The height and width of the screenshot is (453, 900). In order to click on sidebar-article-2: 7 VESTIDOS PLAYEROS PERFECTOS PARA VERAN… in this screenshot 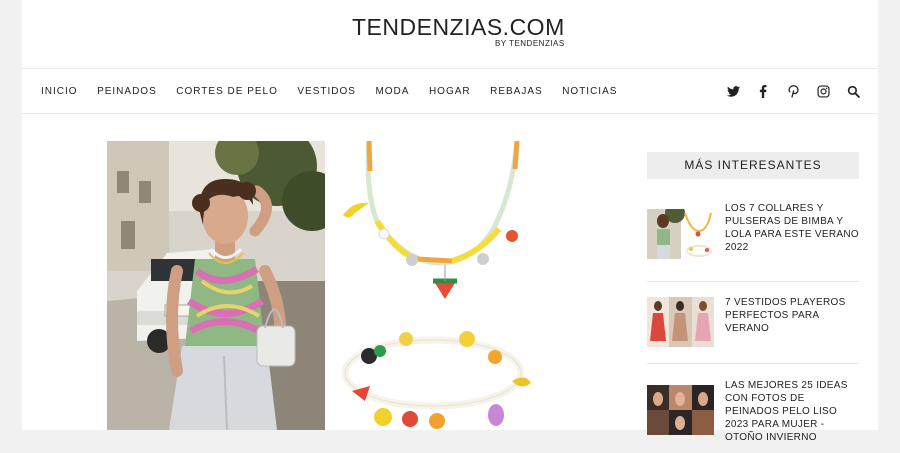, I will do `click(753, 322)`.